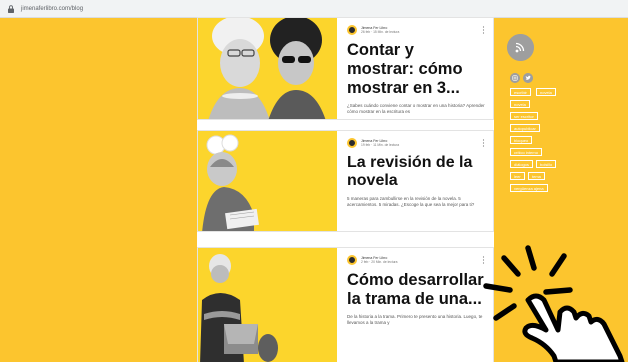 This screenshot has height=362, width=628. What do you see at coordinates (515, 78) in the screenshot?
I see `instagram-icon` at bounding box center [515, 78].